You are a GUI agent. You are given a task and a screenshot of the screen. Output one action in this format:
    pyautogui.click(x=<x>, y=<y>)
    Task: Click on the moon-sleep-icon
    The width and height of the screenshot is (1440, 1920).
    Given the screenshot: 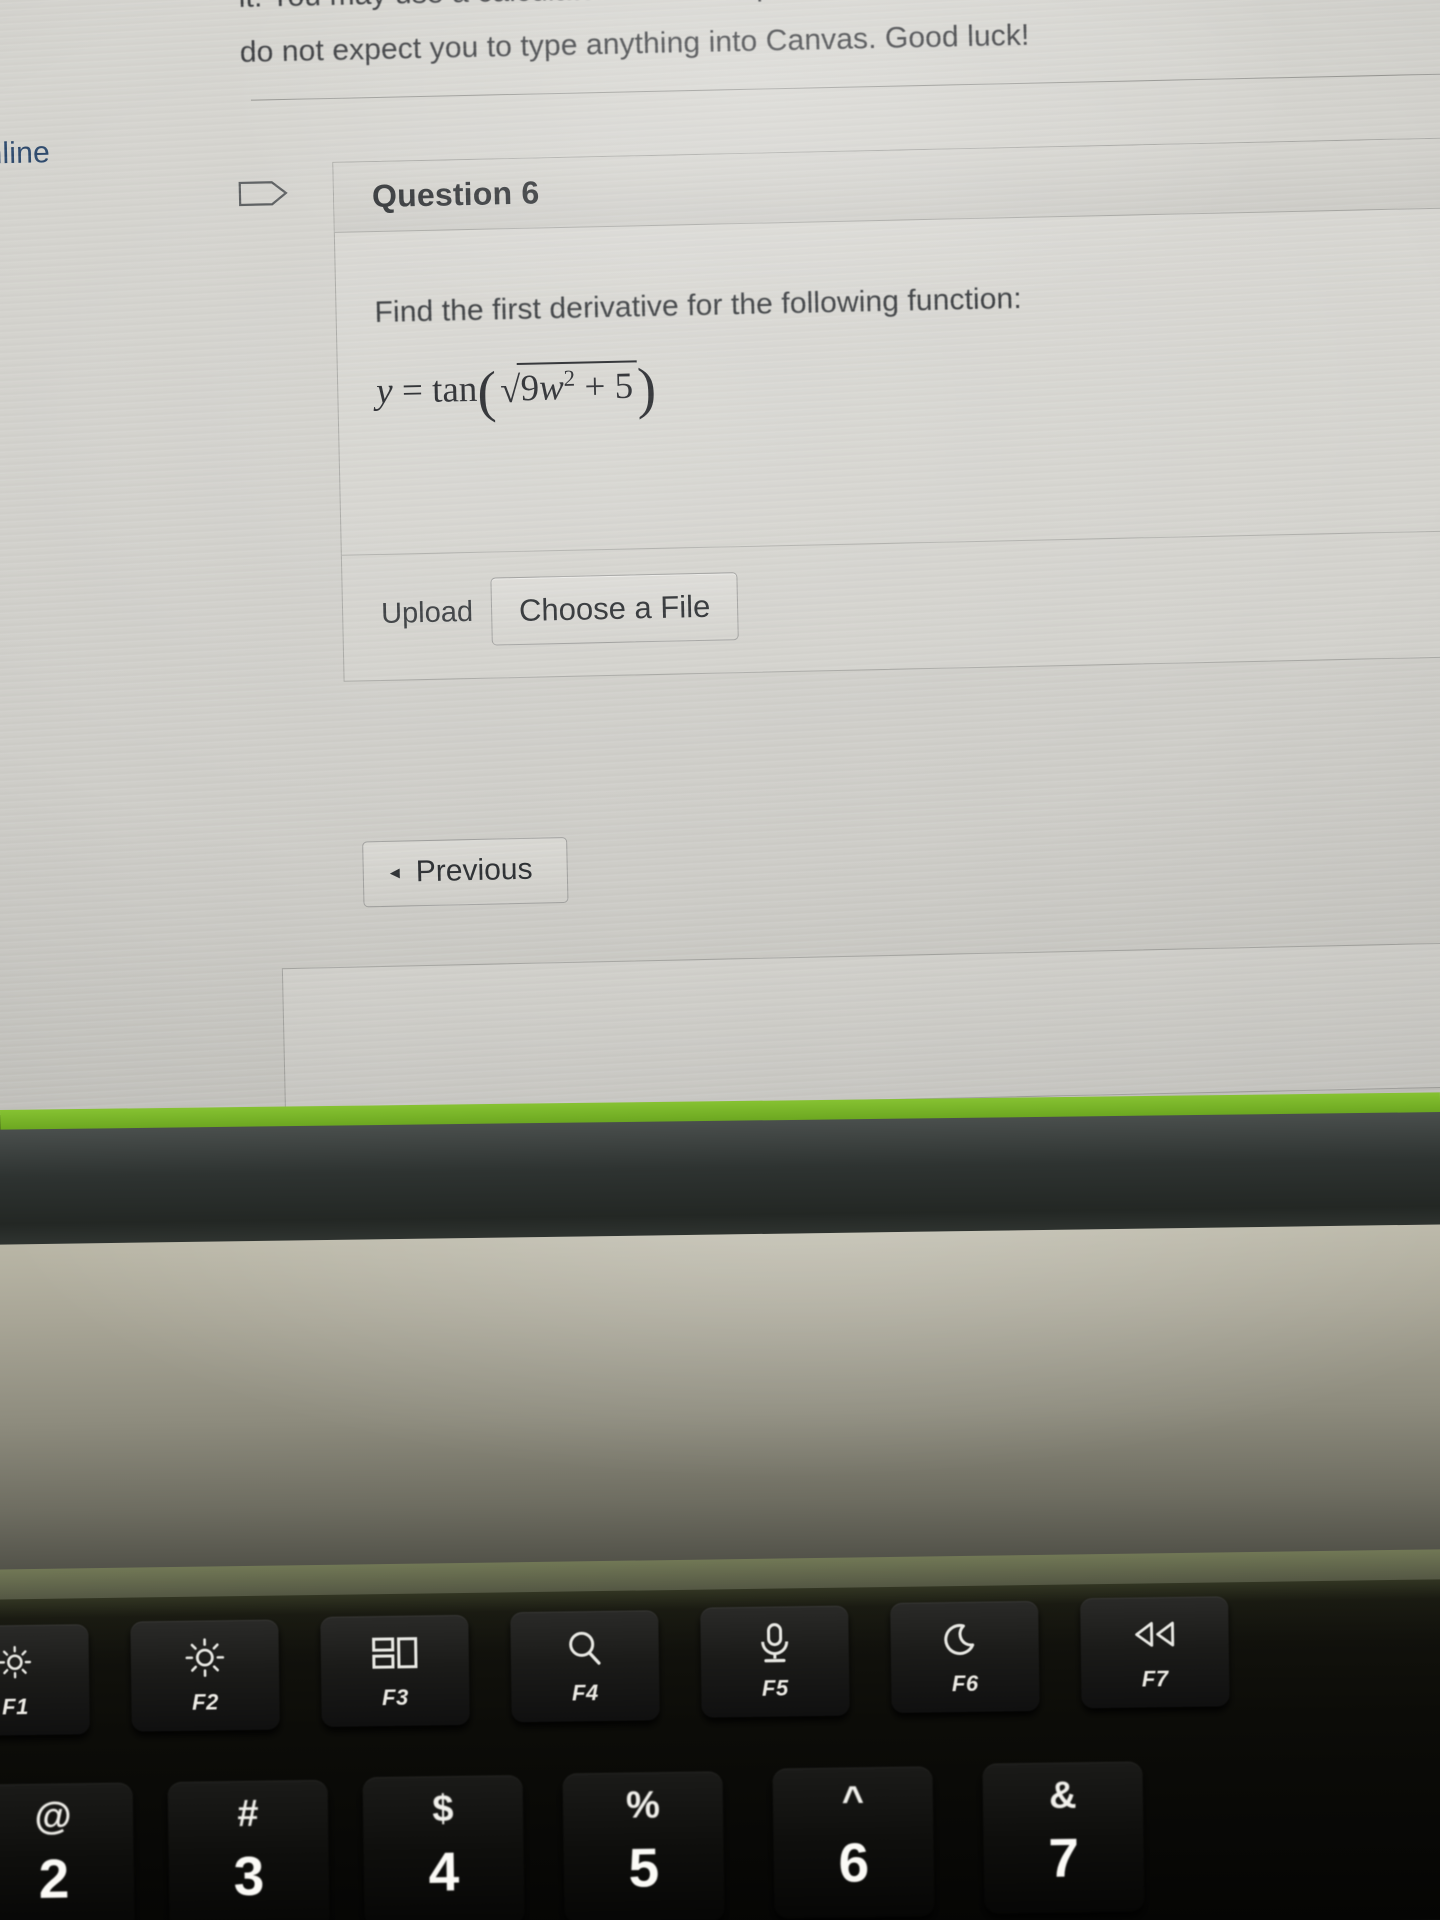 What is the action you would take?
    pyautogui.click(x=964, y=1639)
    